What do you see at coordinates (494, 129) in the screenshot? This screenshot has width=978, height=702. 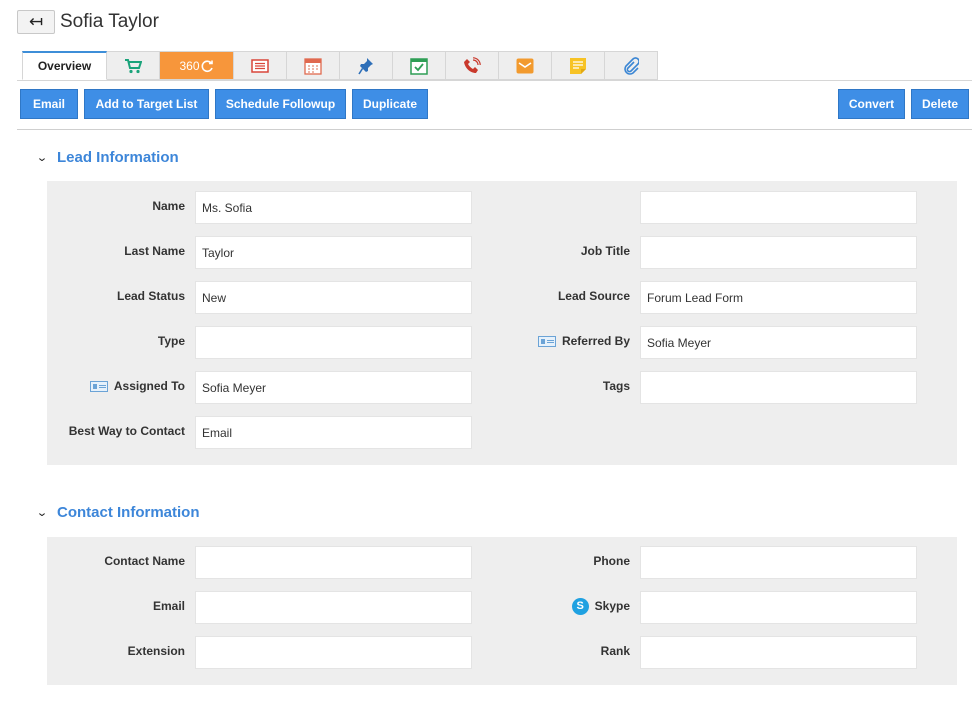 I see `toolbar-divider` at bounding box center [494, 129].